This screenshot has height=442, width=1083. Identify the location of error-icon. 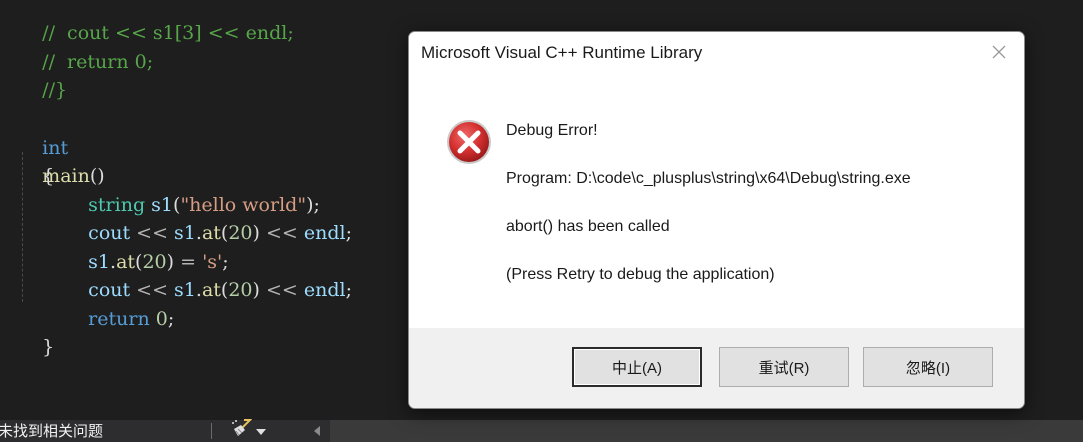
(469, 142).